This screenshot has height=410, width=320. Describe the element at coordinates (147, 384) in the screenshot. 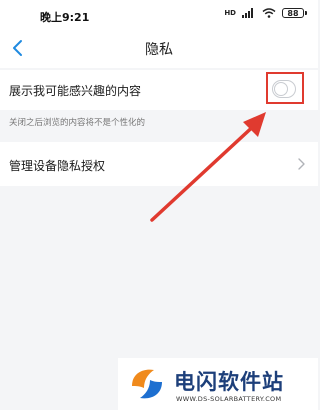

I see `watermark-logo-icon` at that location.